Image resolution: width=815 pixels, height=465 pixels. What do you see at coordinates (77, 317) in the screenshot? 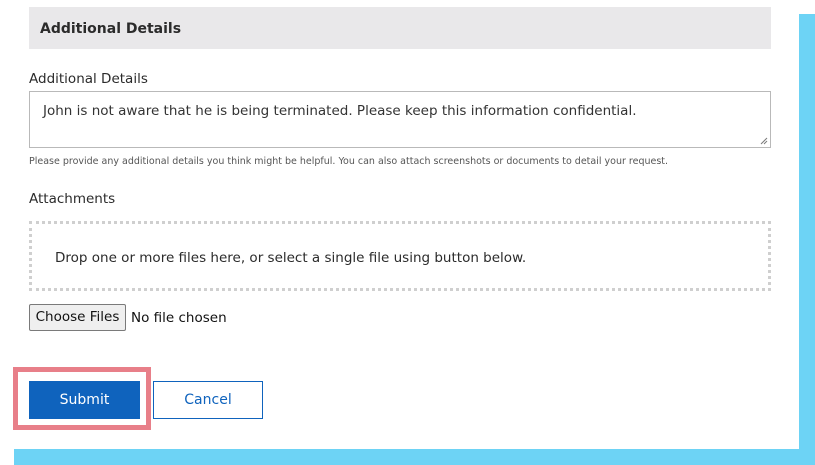
I see `choose-files-button: Choose Files` at bounding box center [77, 317].